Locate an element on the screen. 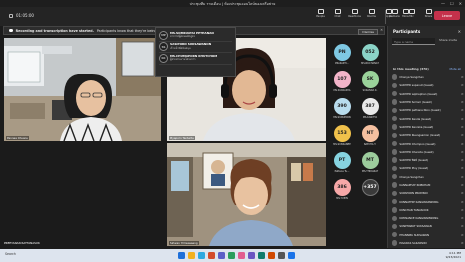 This screenshot has width=465, height=262. avatar: PT is located at coordinates (342, 160).